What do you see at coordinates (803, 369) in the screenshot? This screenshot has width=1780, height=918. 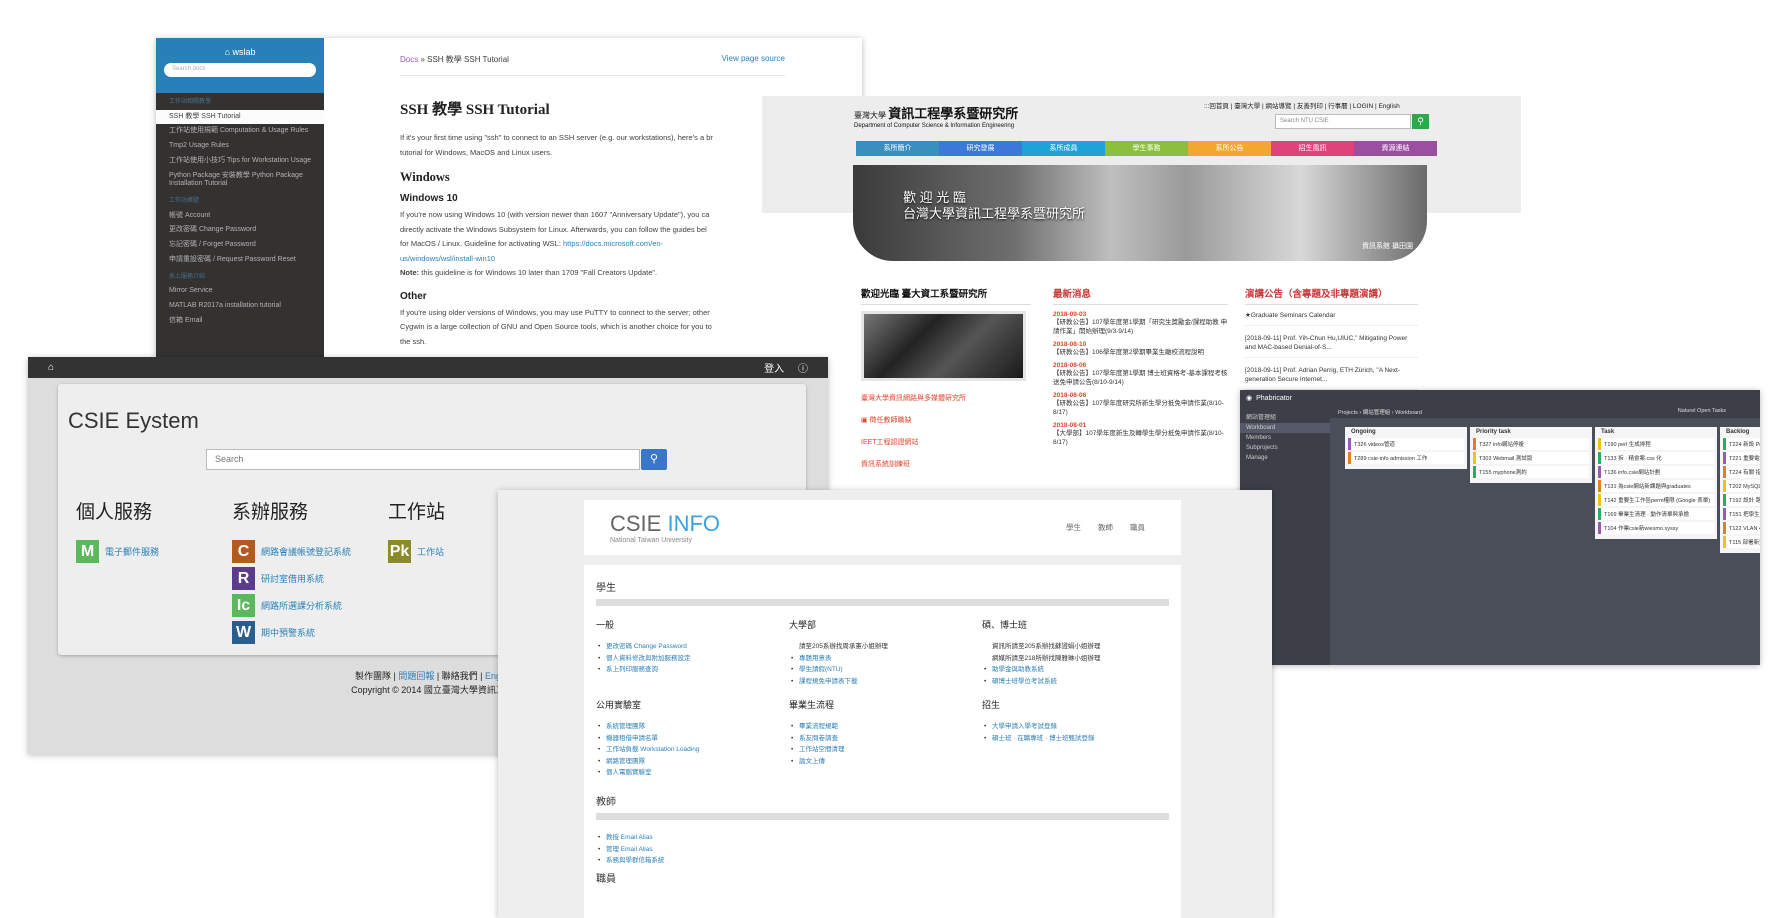 I see `info-icon: ⓘ` at bounding box center [803, 369].